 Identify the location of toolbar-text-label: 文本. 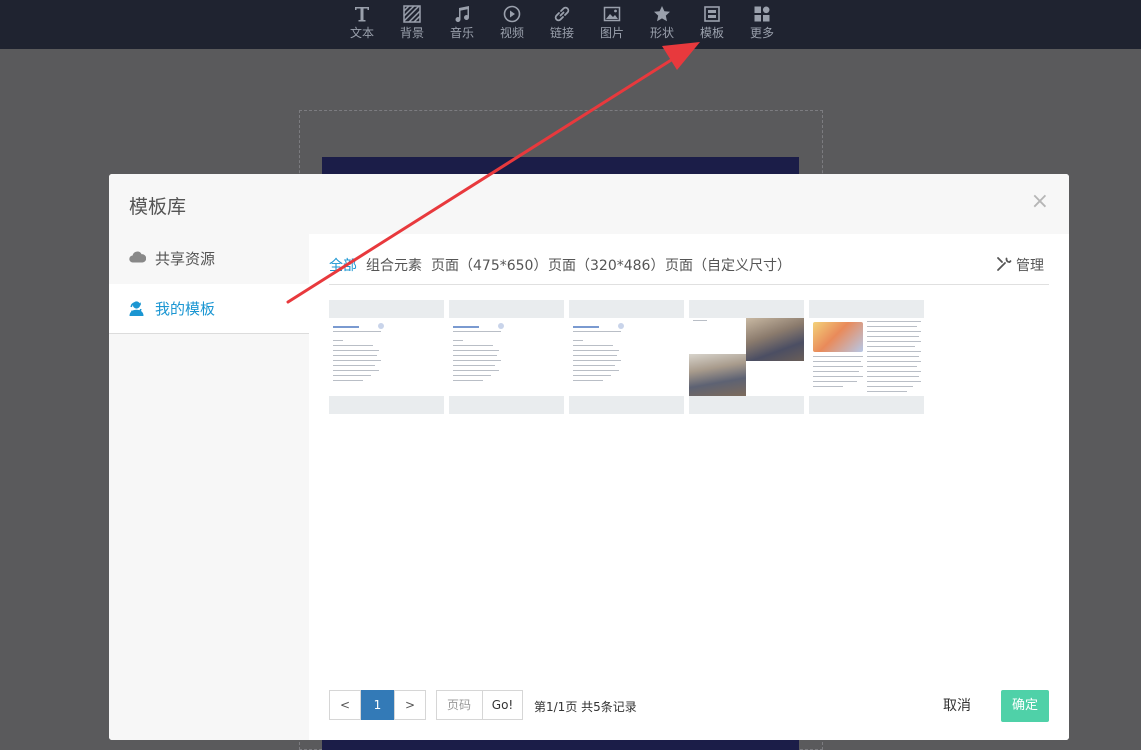
(361, 33).